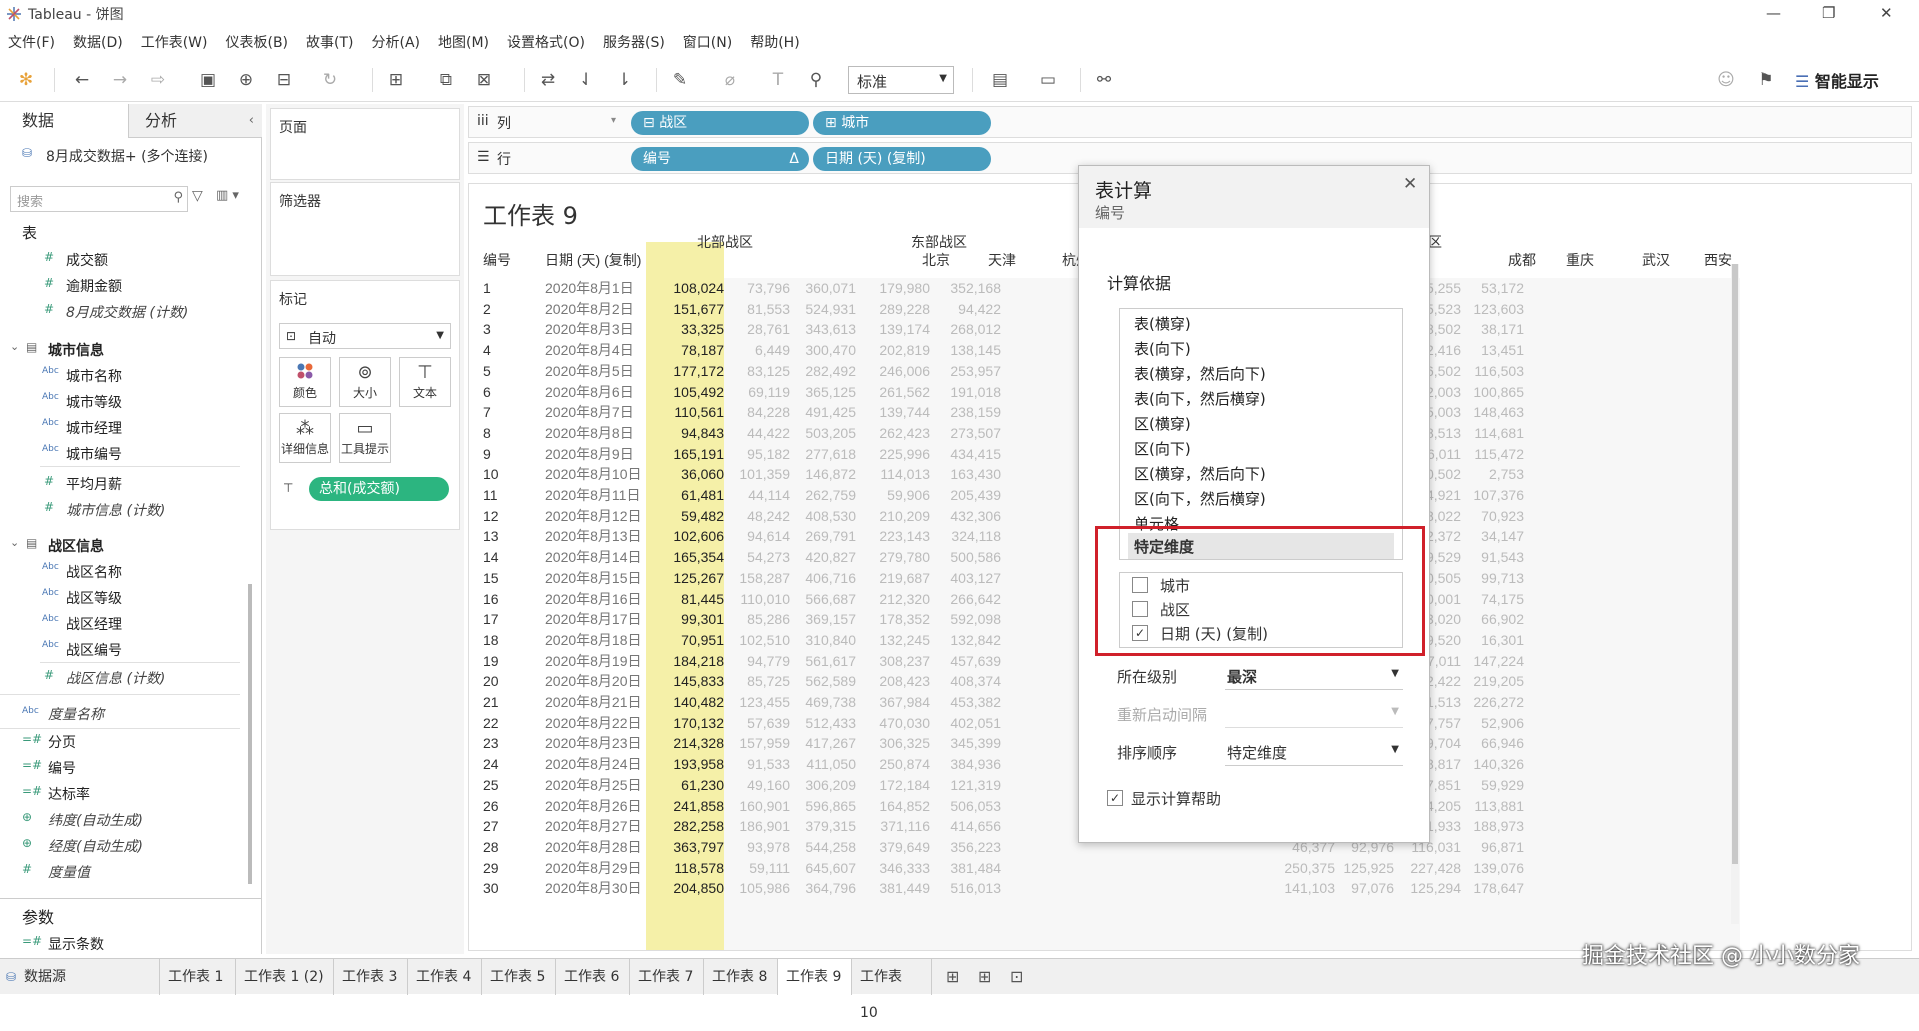 This screenshot has height=1031, width=1919. I want to click on field-zone-count: 战区信息 (计数), so click(115, 678).